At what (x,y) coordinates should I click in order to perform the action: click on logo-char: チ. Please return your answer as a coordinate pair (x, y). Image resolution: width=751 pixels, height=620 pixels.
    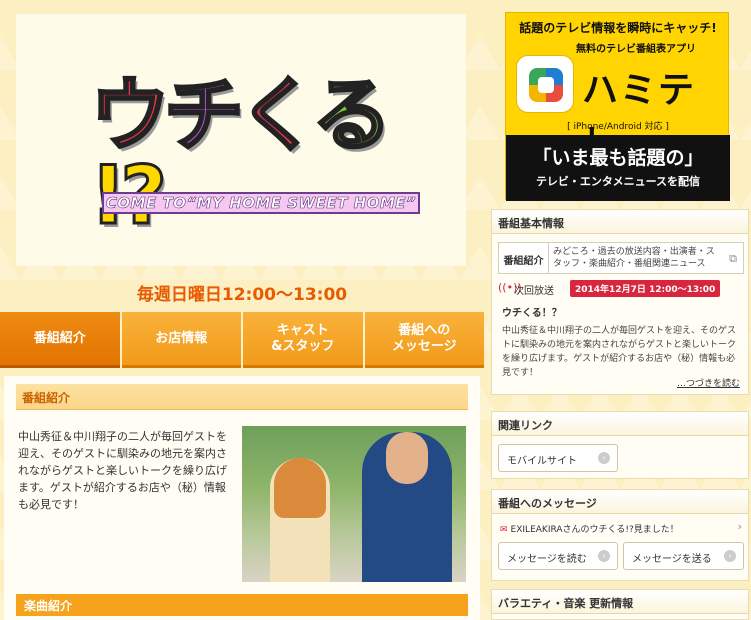
    Looking at the image, I should click on (204, 115).